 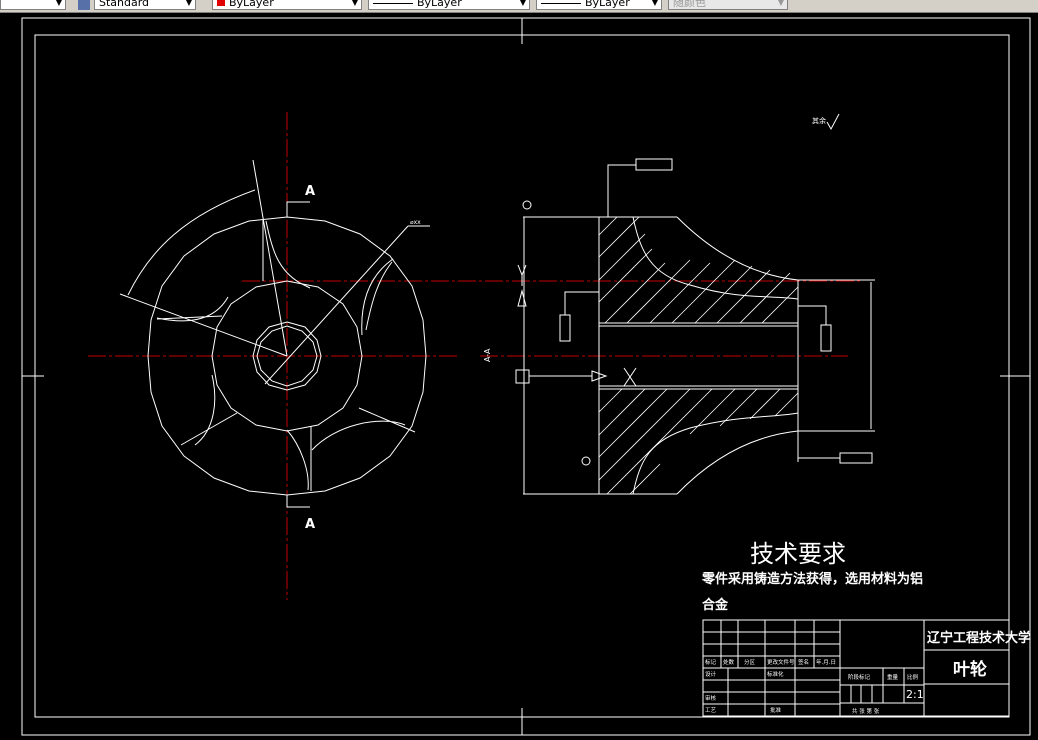 What do you see at coordinates (298, 501) in the screenshot?
I see `section-arrow-bottom` at bounding box center [298, 501].